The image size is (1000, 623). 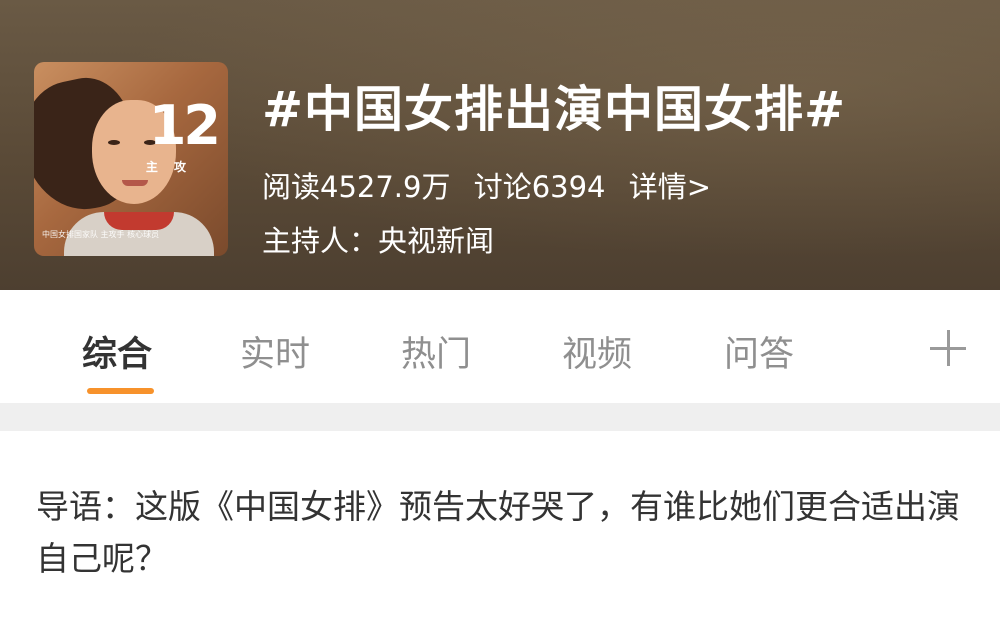 What do you see at coordinates (275, 351) in the screenshot?
I see `tab-realtime: 实时` at bounding box center [275, 351].